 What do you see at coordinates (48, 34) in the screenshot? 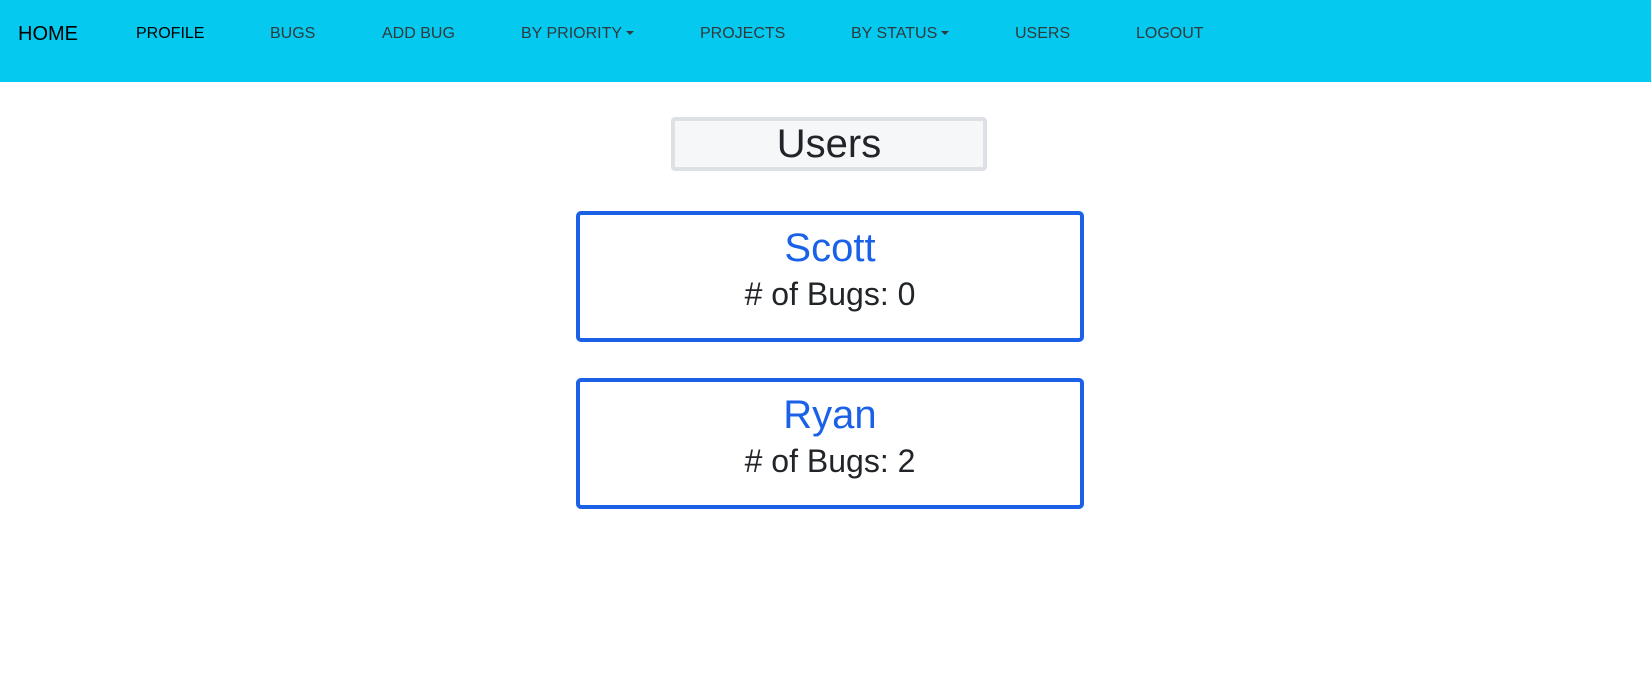
I see `nav-home-link: HOME` at bounding box center [48, 34].